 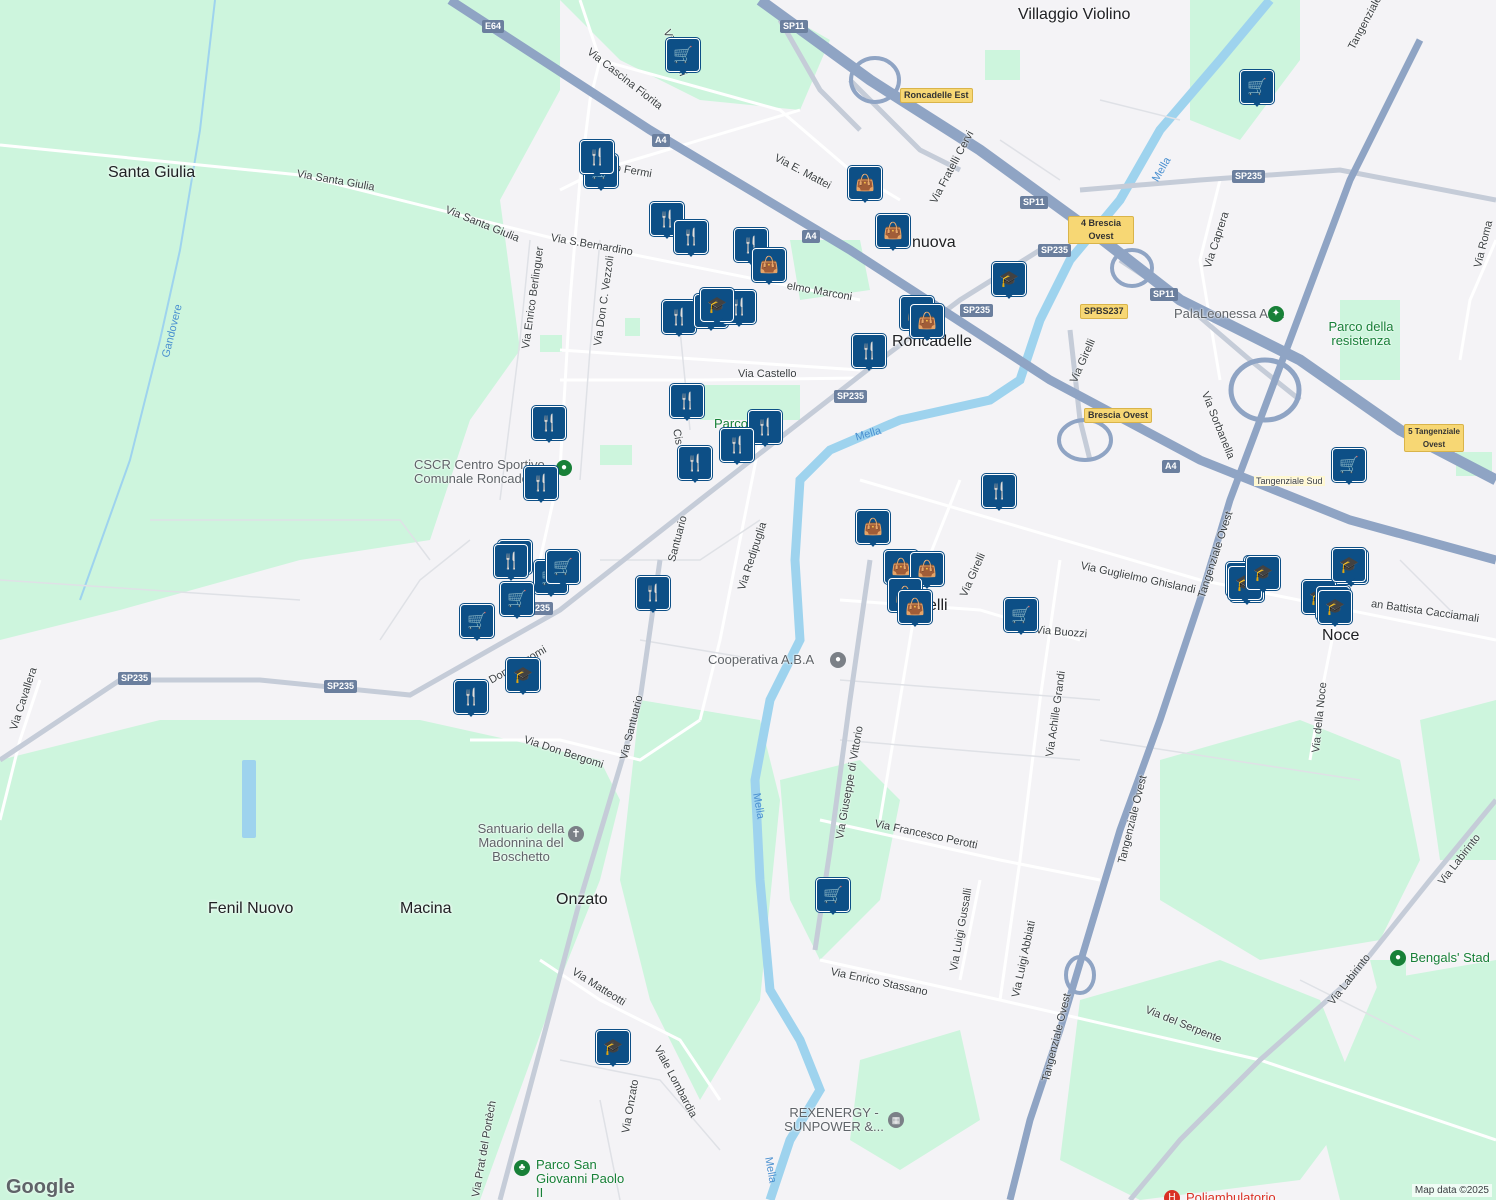 What do you see at coordinates (1104, 311) in the screenshot?
I see `exit-shield: SPBS237` at bounding box center [1104, 311].